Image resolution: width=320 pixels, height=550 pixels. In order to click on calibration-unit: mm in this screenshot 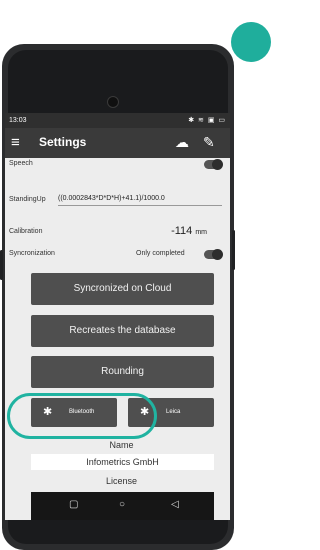, I will do `click(201, 232)`.